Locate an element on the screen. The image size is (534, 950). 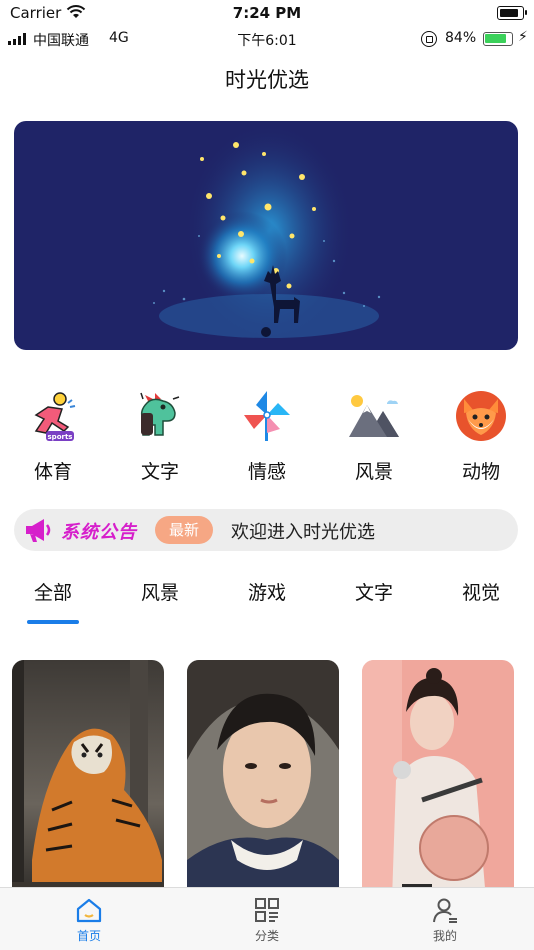
image-card-tiger is located at coordinates (88, 780).